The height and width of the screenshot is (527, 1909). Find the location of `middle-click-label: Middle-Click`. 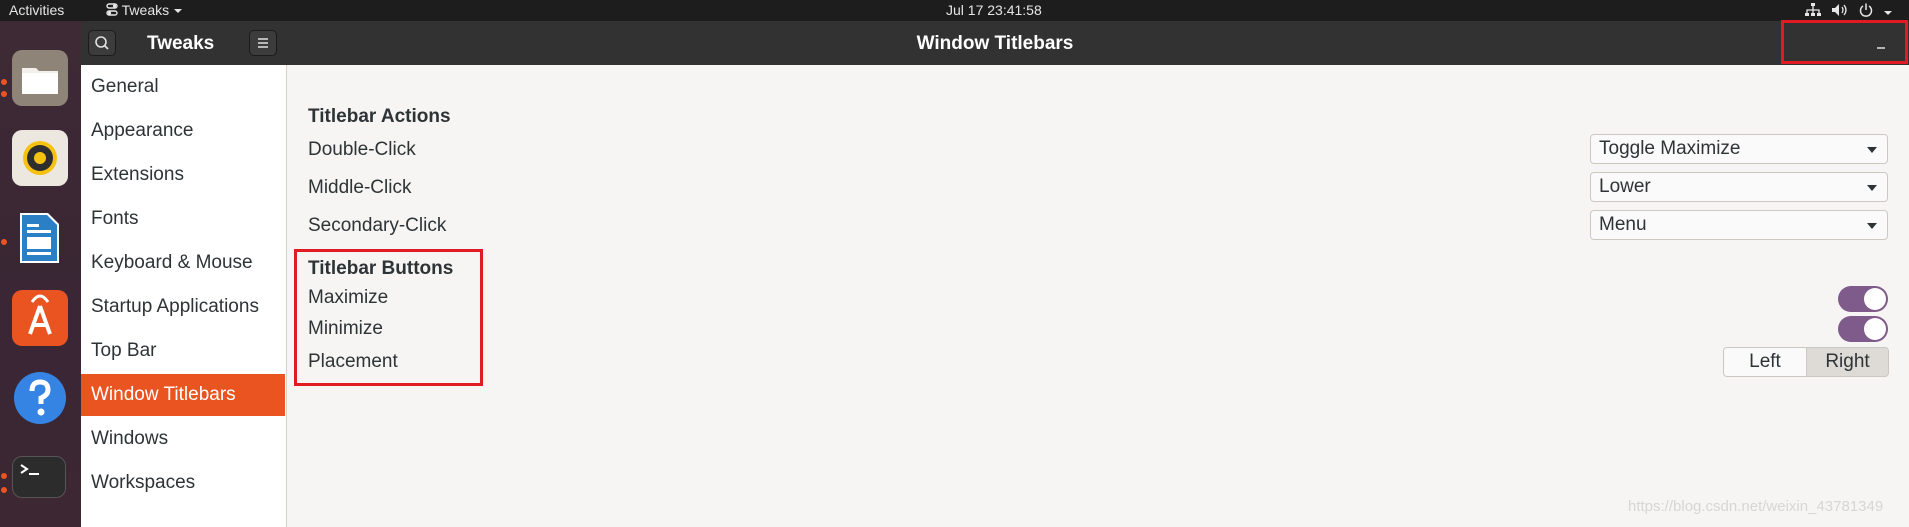

middle-click-label: Middle-Click is located at coordinates (360, 187).